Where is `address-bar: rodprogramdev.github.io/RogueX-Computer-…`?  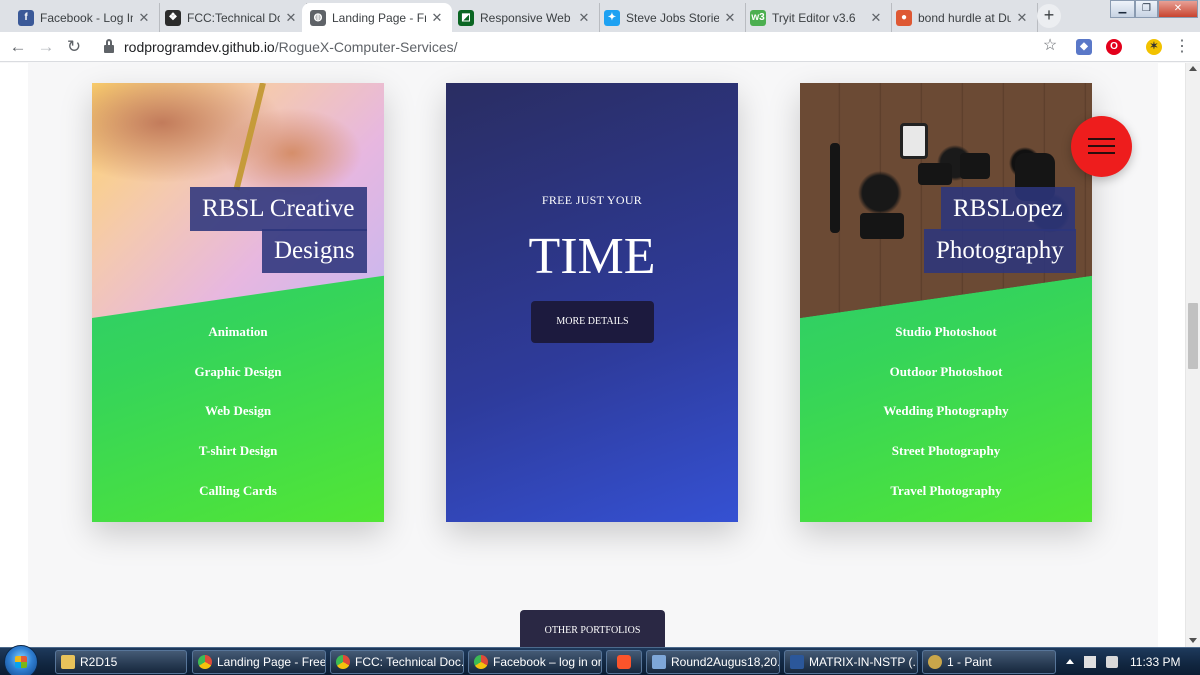 address-bar: rodprogramdev.github.io/RogueX-Computer-… is located at coordinates (582, 47).